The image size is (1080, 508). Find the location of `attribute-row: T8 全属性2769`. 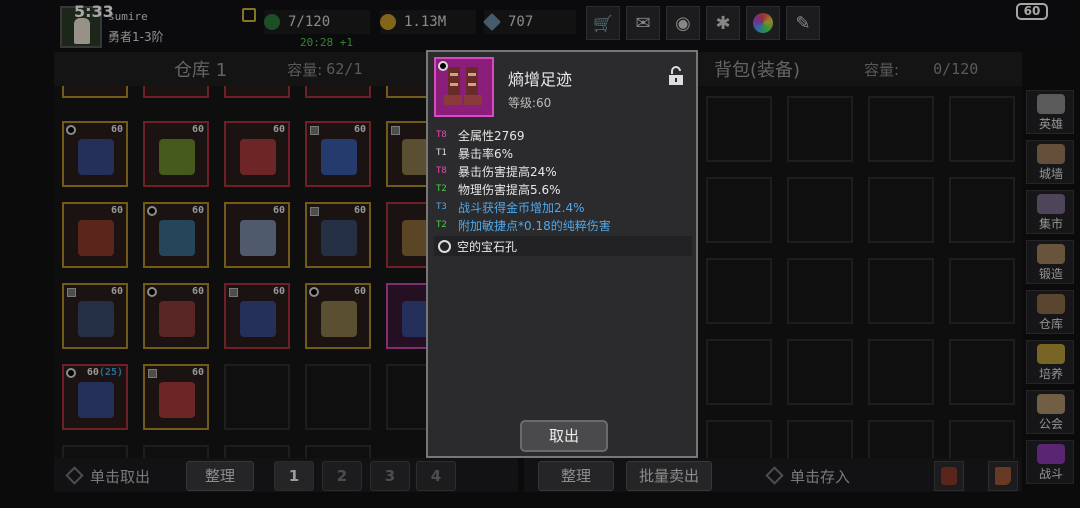

attribute-row: T8 全属性2769 is located at coordinates (564, 135).